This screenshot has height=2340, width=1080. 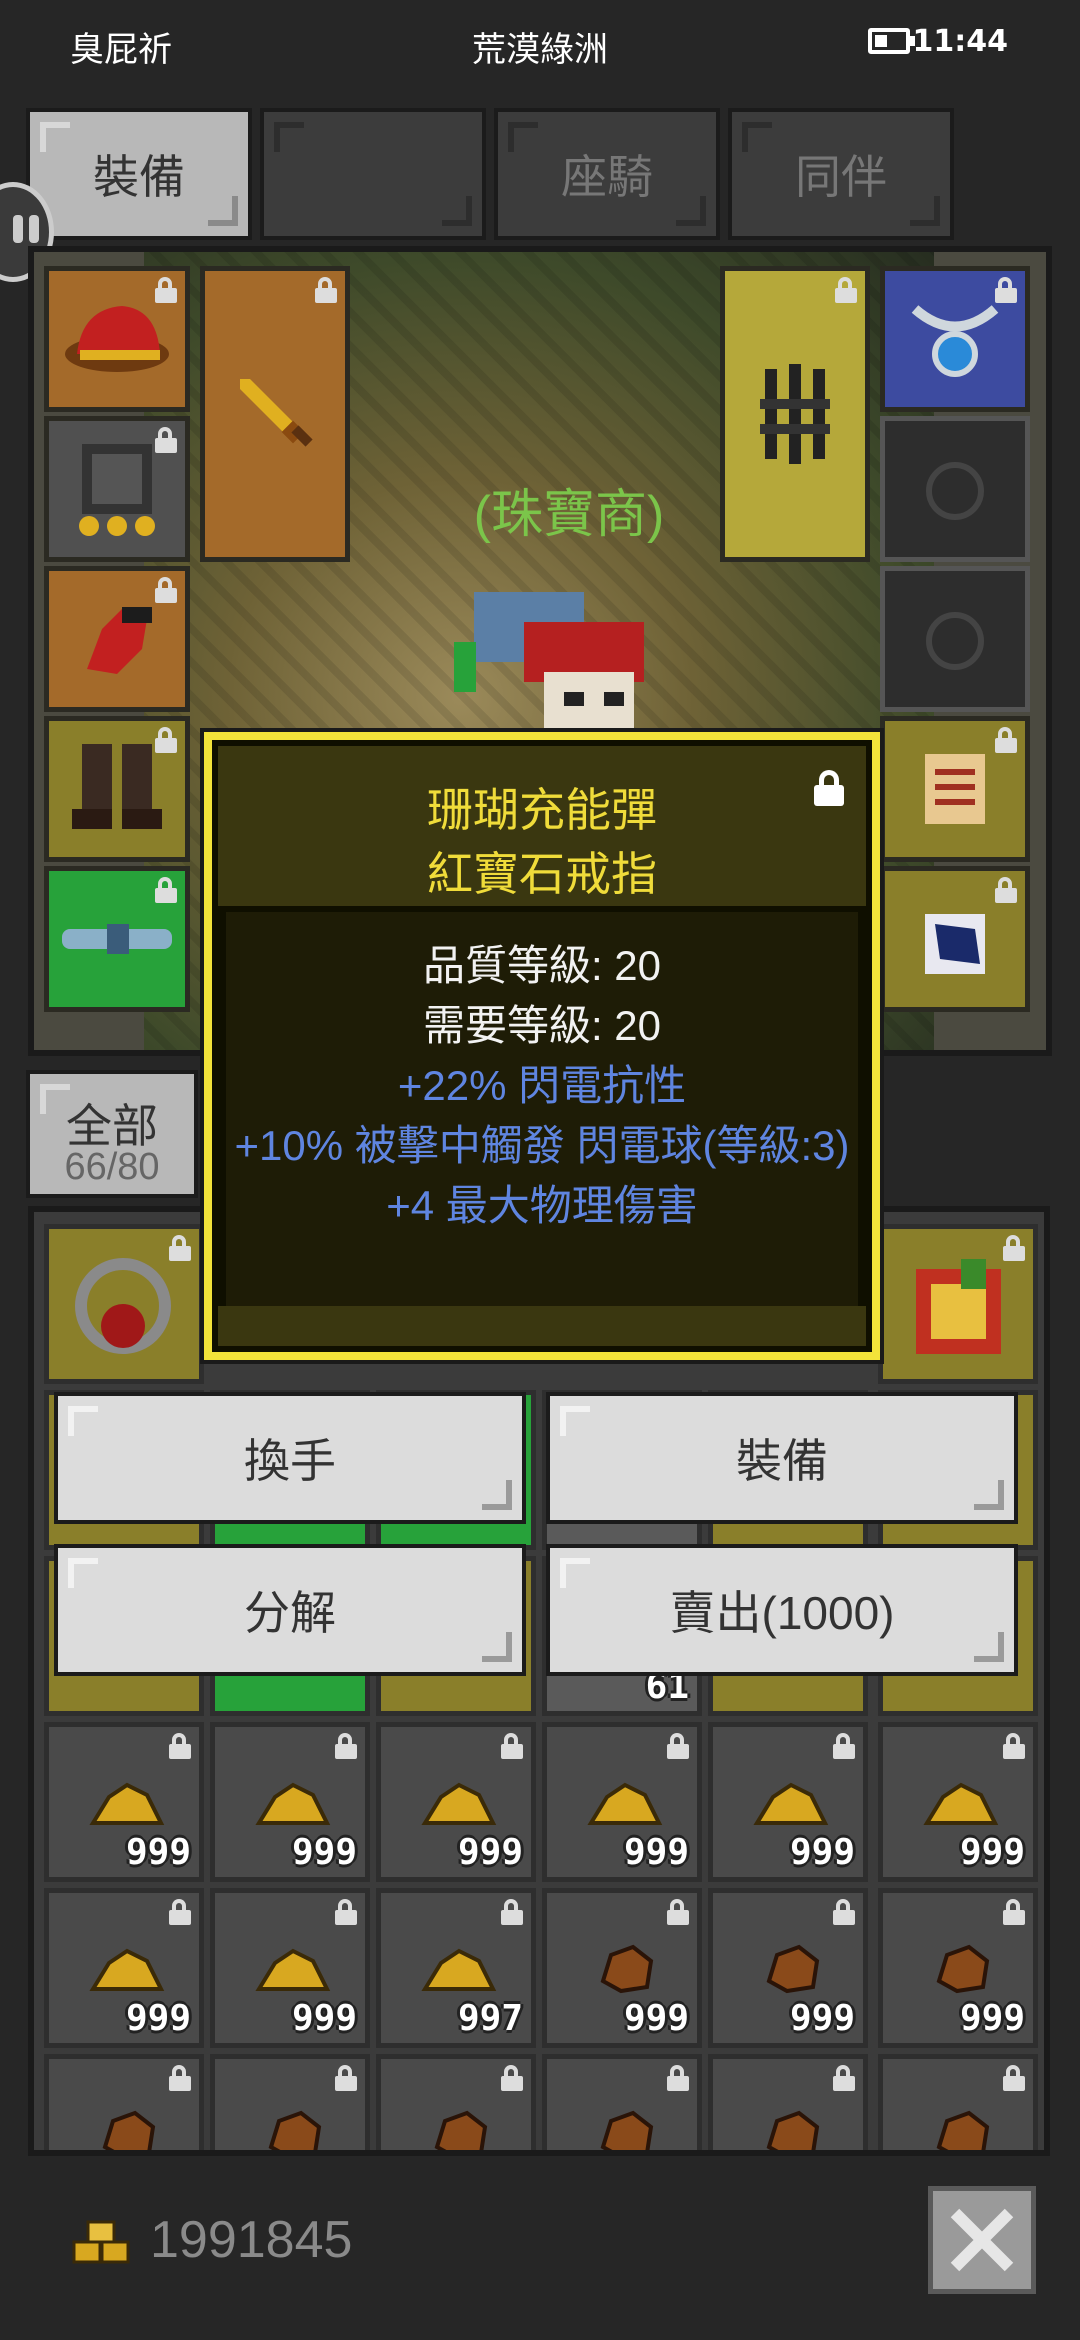 What do you see at coordinates (782, 1458) in the screenshot?
I see `equip-button: 裝備` at bounding box center [782, 1458].